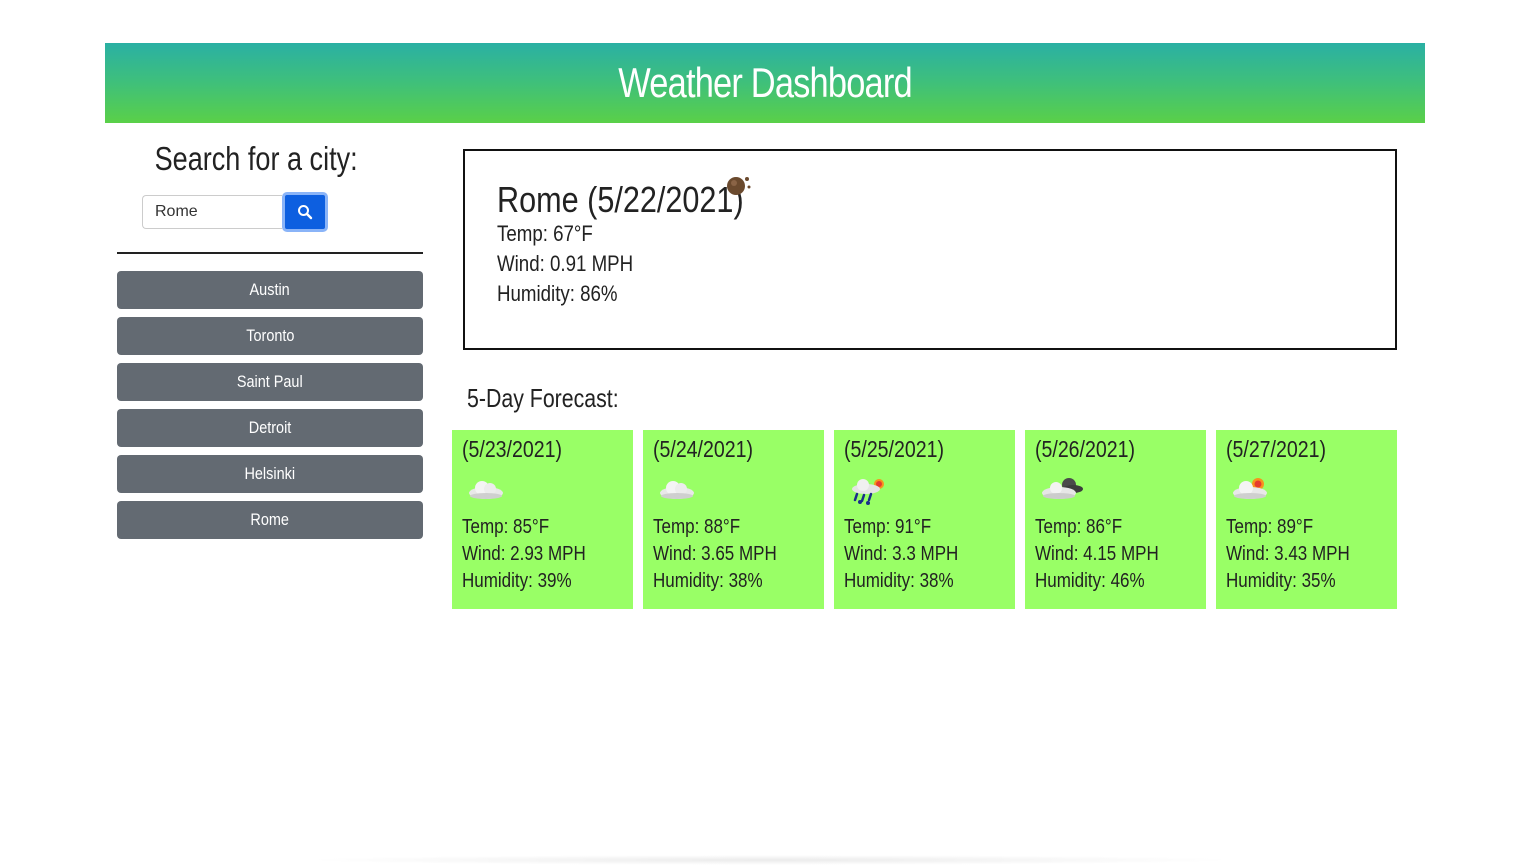 The image size is (1531, 865). Describe the element at coordinates (557, 293) in the screenshot. I see `current-humidity: Humidity: 86%` at that location.